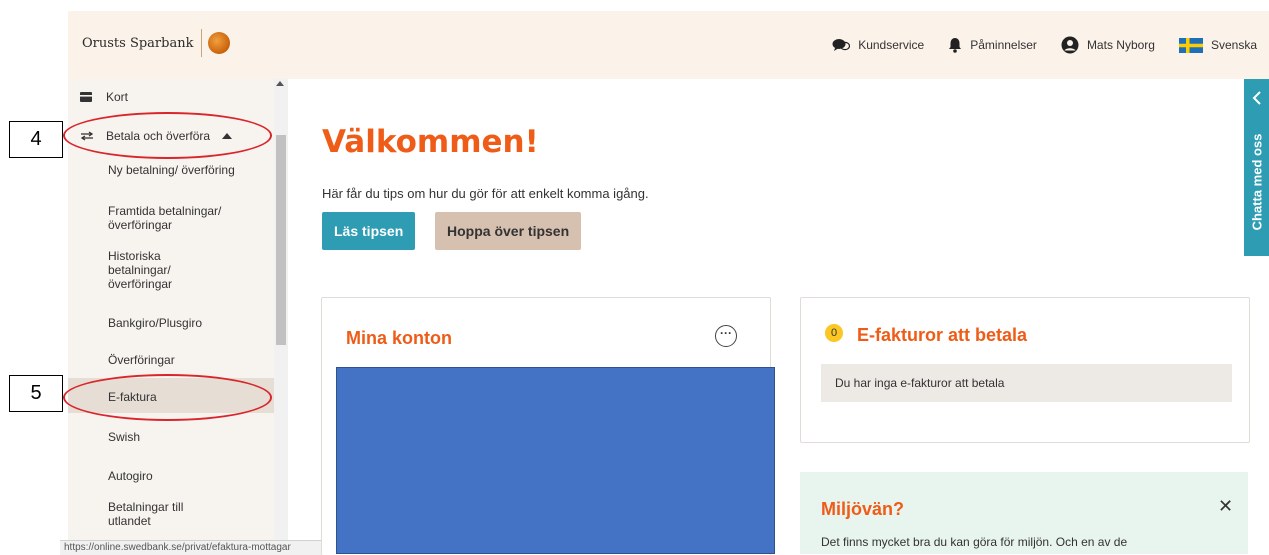 The width and height of the screenshot is (1269, 555). I want to click on sidebar-sub-ny-betalning: Ny betalning/ överföring, so click(188, 170).